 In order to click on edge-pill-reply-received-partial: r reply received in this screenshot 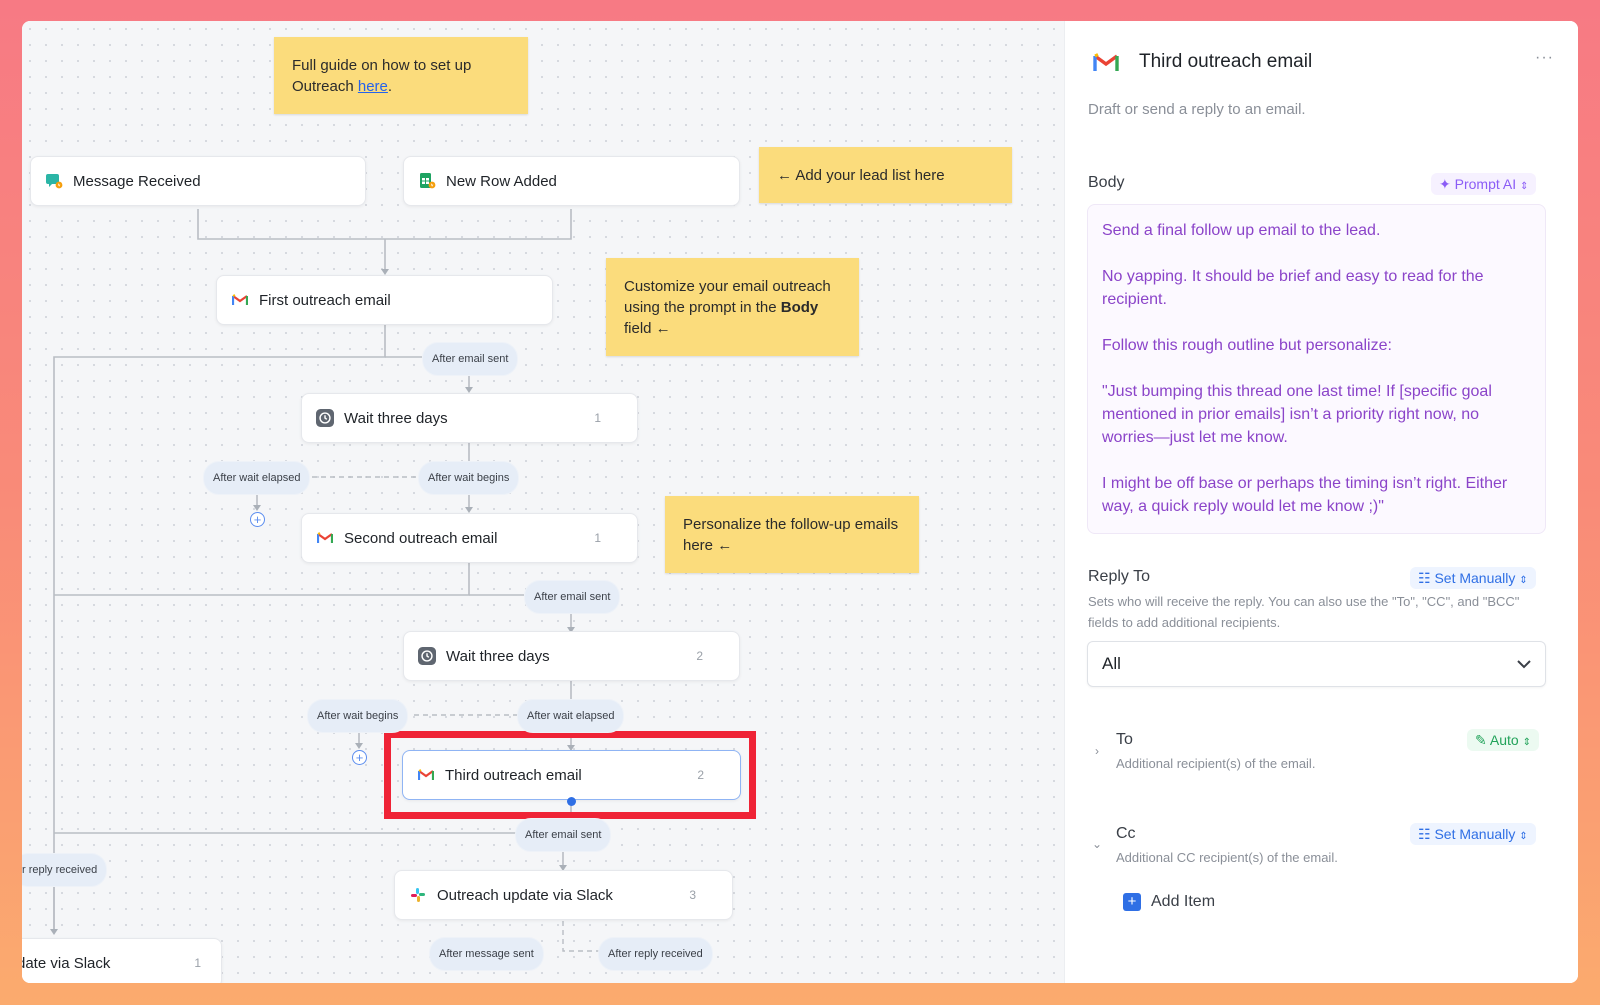, I will do `click(65, 870)`.